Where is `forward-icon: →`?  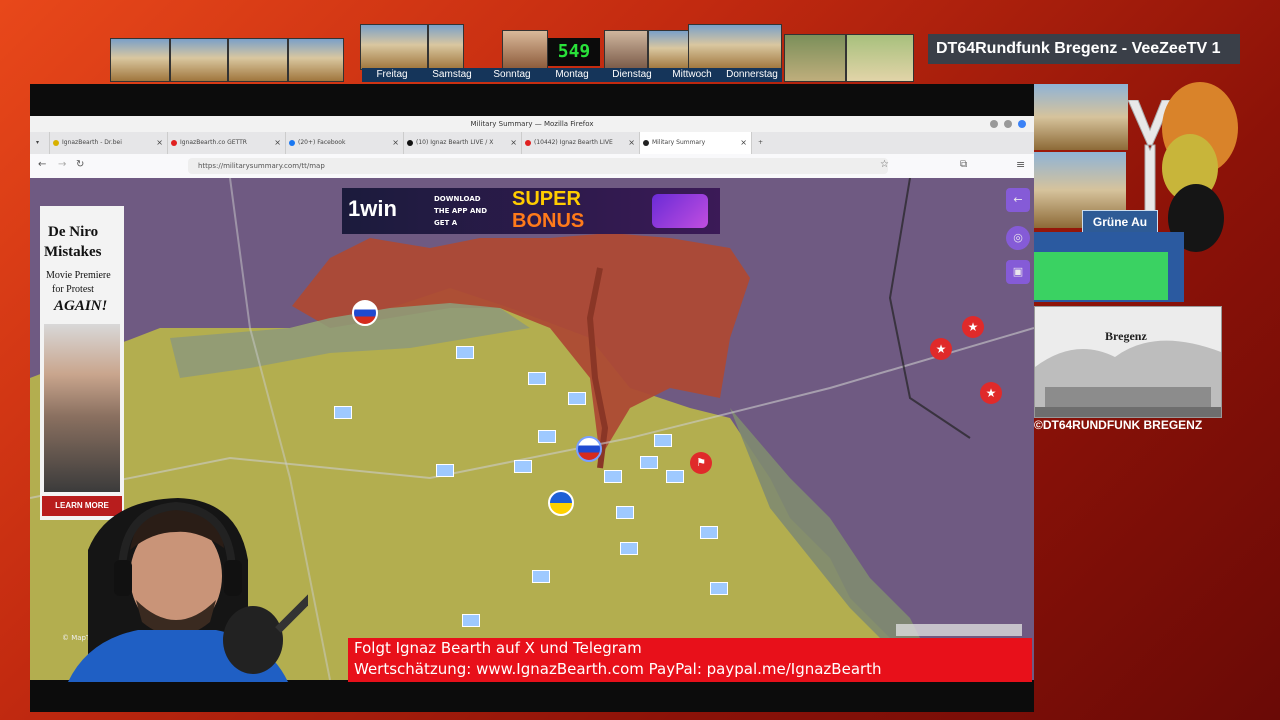
forward-icon: → is located at coordinates (62, 164).